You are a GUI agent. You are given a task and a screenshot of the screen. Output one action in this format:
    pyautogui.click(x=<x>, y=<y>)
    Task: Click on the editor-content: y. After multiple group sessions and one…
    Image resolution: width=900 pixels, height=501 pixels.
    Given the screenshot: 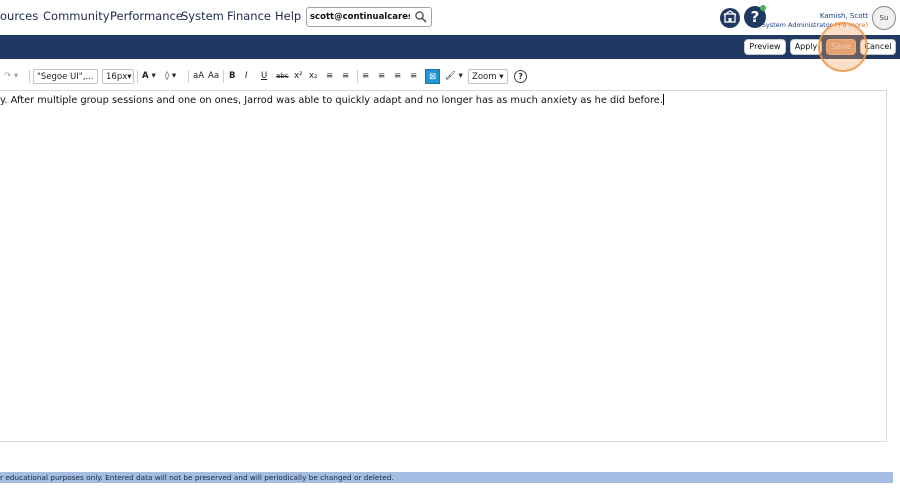 What is the action you would take?
    pyautogui.click(x=332, y=100)
    